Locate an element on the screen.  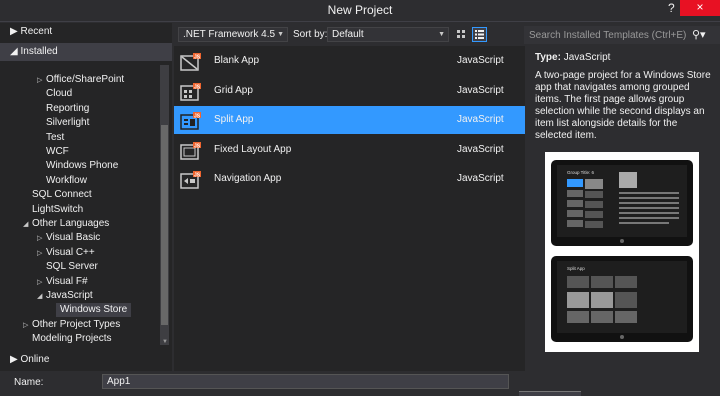
tree-item: LightSwitch is located at coordinates (57, 210).